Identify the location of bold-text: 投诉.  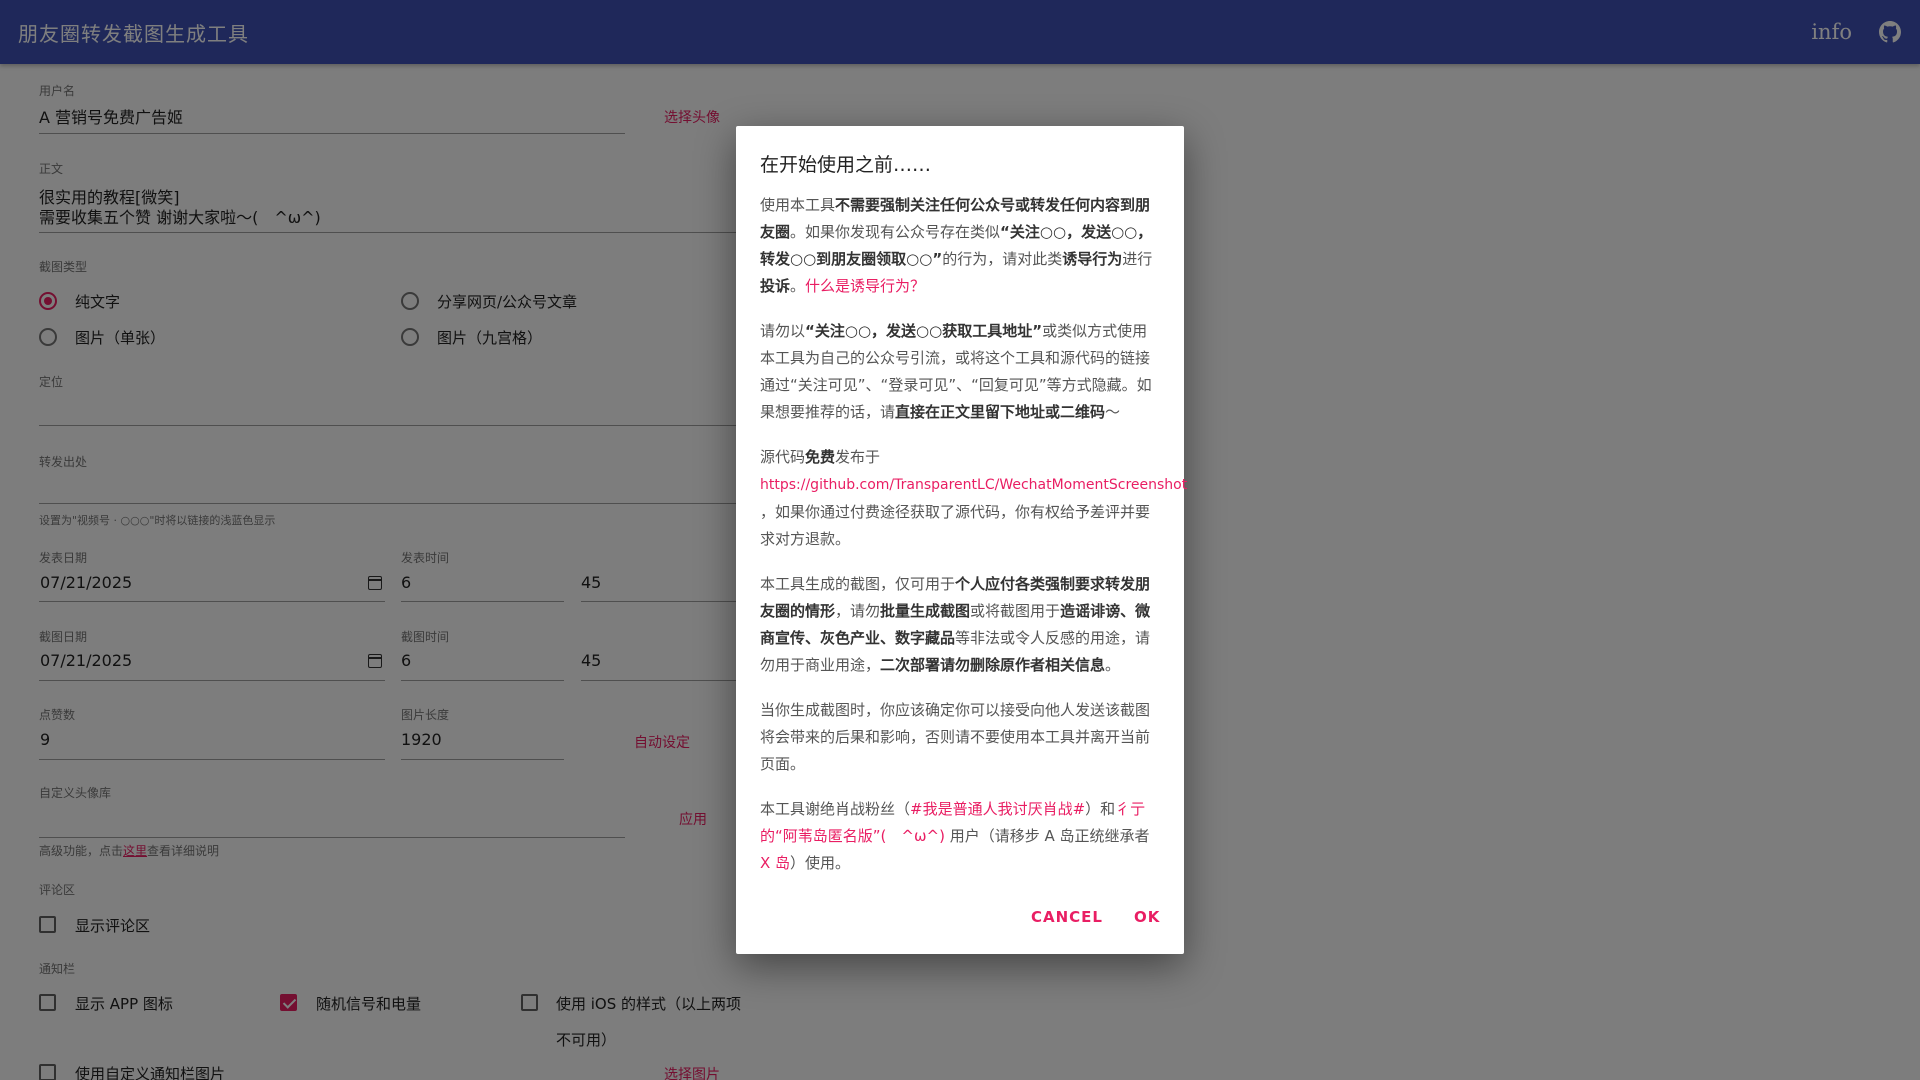
(775, 286).